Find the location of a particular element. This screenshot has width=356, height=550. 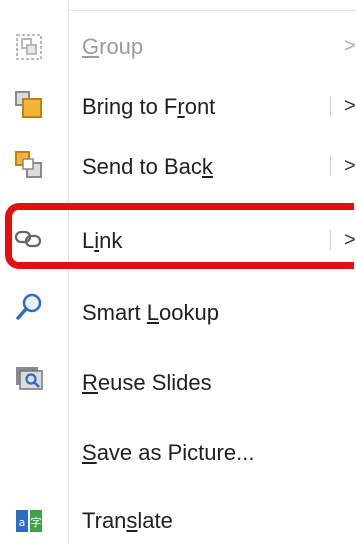

menu-item-group: Group > is located at coordinates (178, 46).